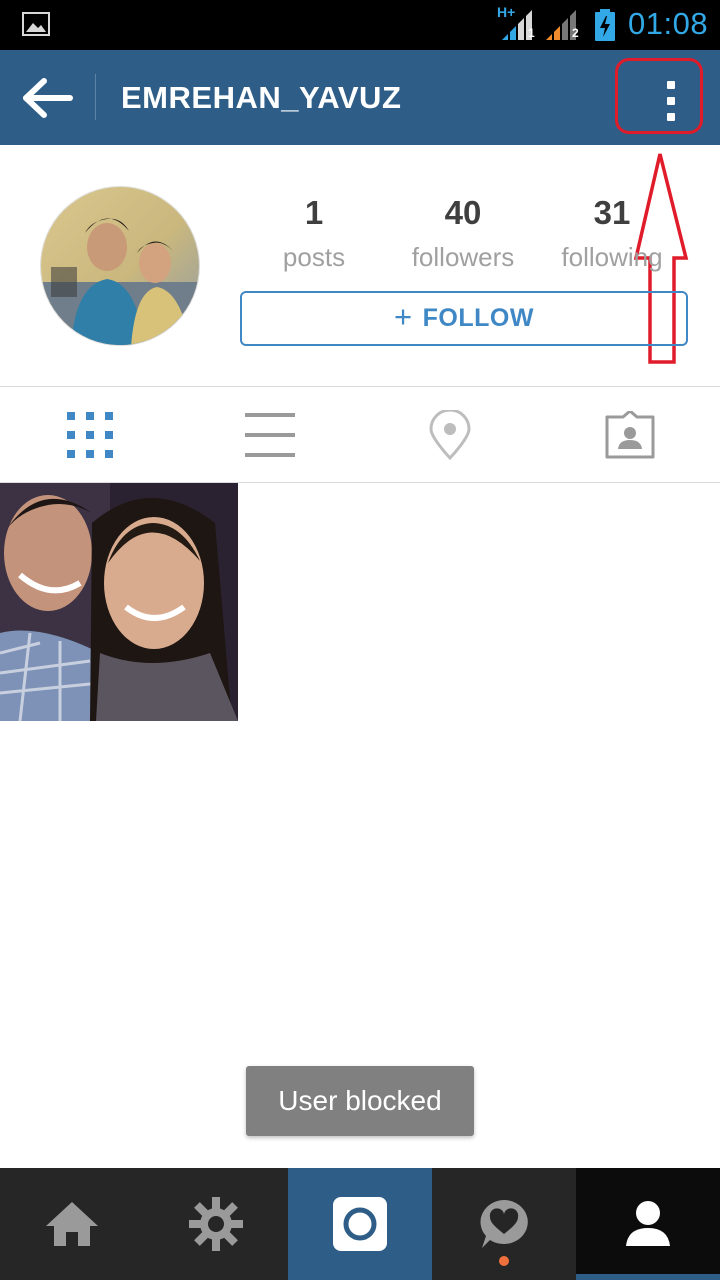  What do you see at coordinates (463, 212) in the screenshot?
I see `followers-count: 40` at bounding box center [463, 212].